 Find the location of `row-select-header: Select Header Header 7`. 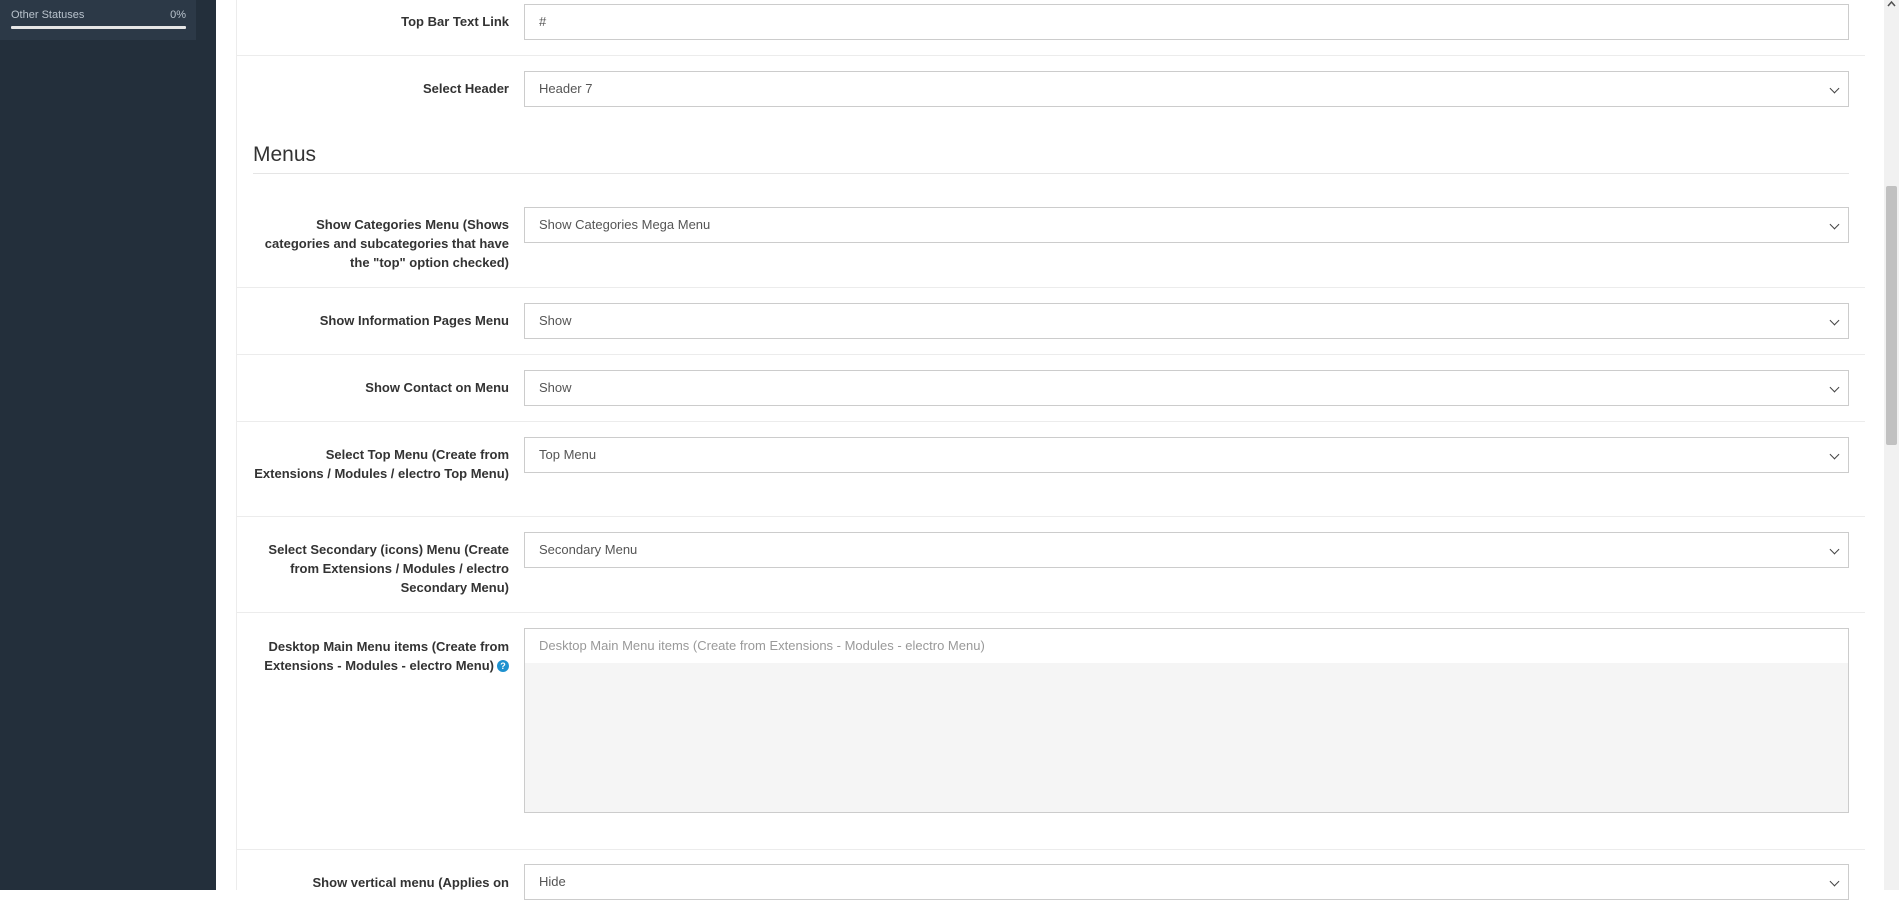

row-select-header: Select Header Header 7 is located at coordinates (1051, 91).